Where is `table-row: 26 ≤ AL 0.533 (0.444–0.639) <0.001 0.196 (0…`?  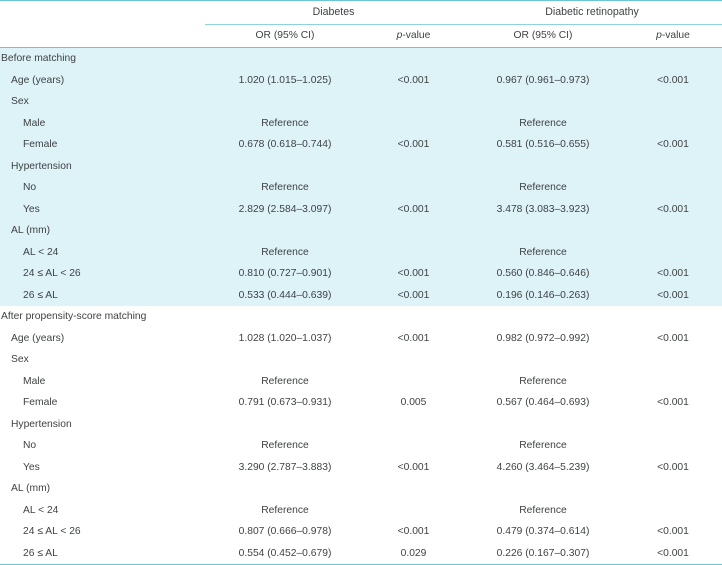
table-row: 26 ≤ AL 0.533 (0.444–0.639) <0.001 0.196 (0… is located at coordinates (361, 295).